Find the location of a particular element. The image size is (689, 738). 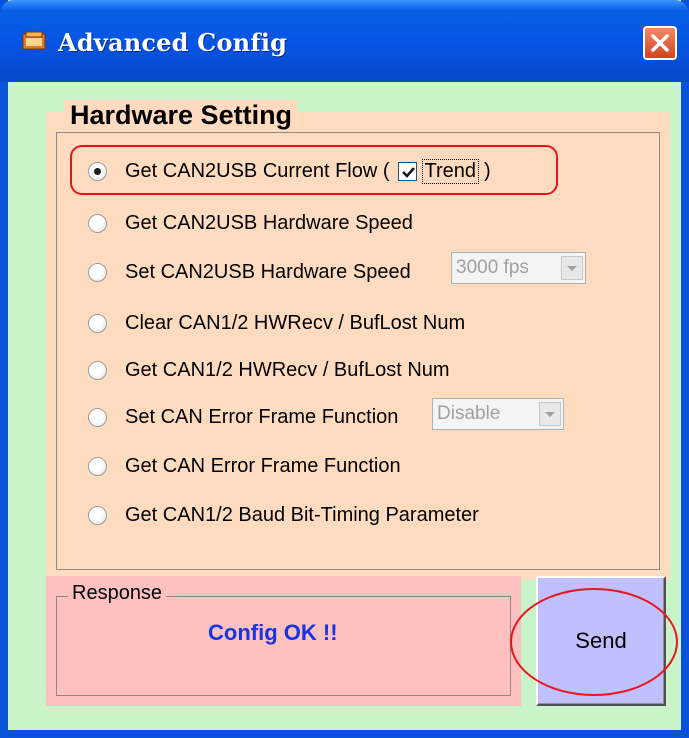

option-get-hw-speed: Get CAN2USB Hardware Speed is located at coordinates (250, 223).